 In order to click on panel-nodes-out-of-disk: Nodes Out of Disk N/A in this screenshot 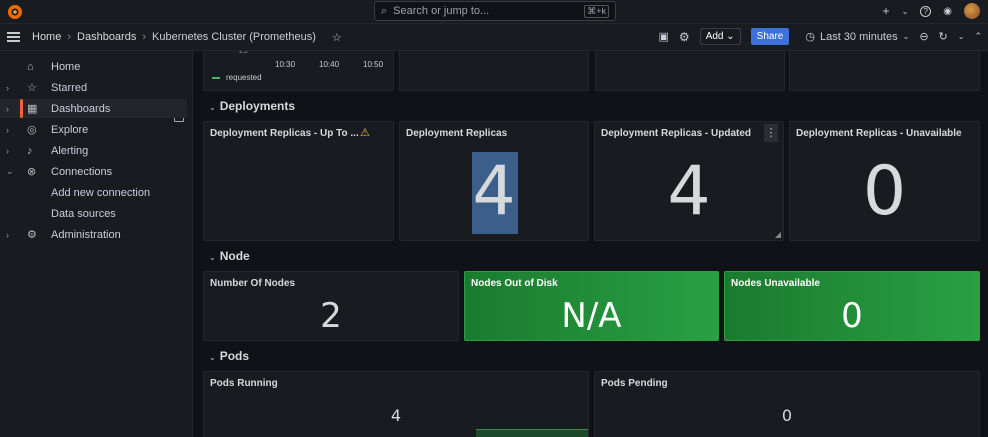, I will do `click(591, 306)`.